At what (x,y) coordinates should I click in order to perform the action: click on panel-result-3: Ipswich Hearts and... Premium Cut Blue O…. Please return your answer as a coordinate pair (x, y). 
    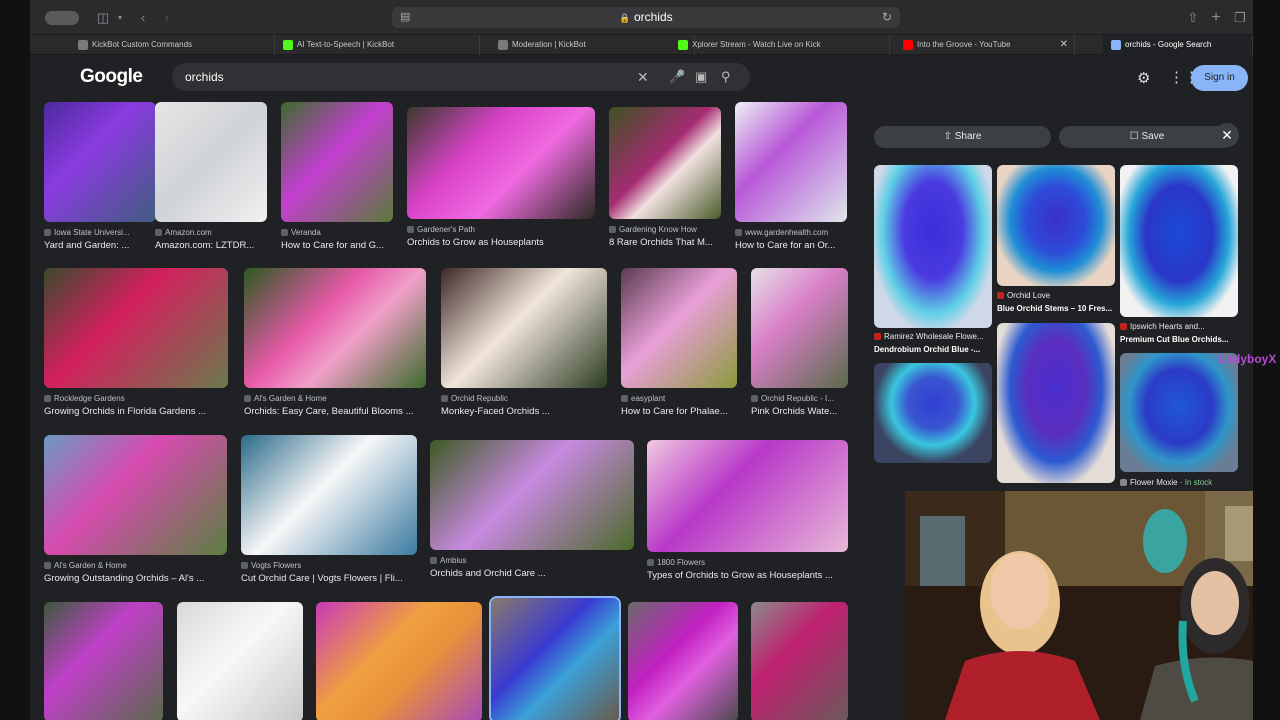
    Looking at the image, I should click on (1179, 255).